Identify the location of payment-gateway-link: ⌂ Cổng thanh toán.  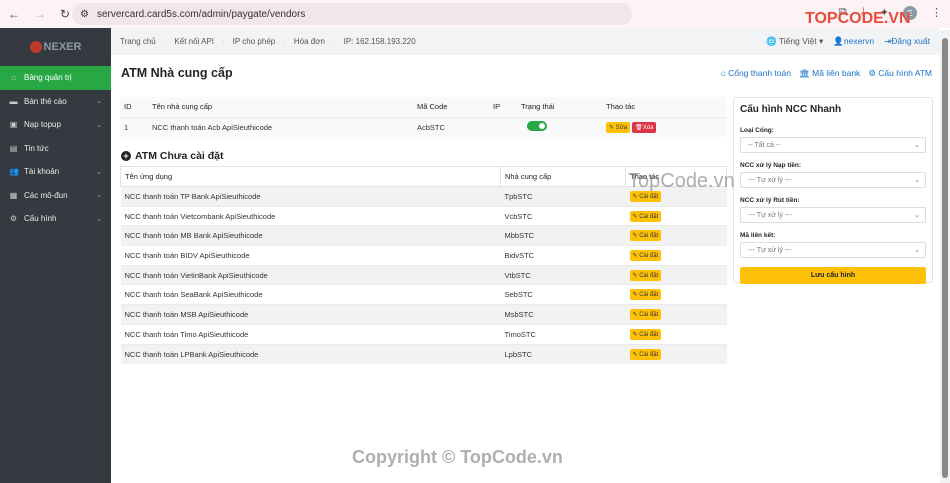
(756, 73).